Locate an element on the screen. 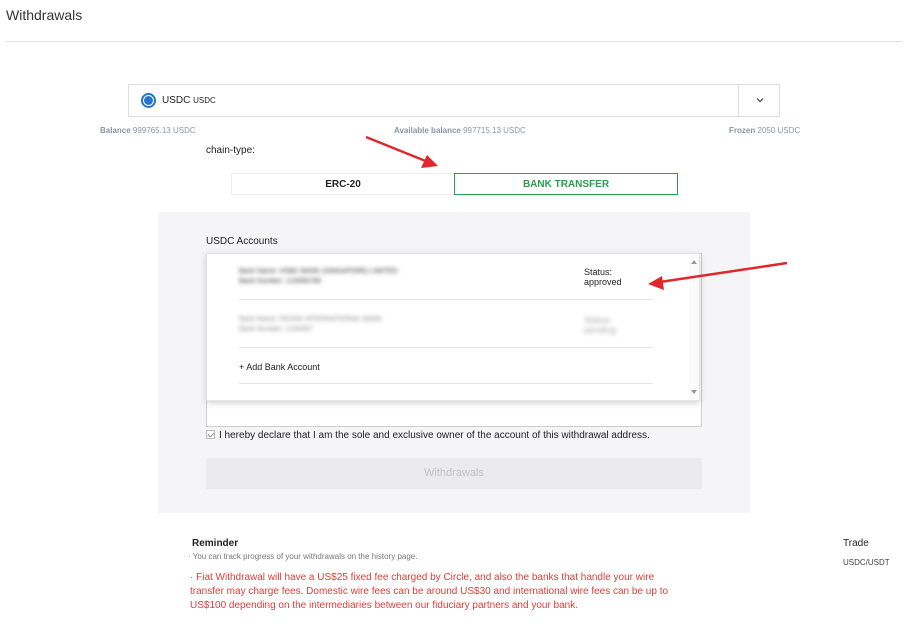 The width and height of the screenshot is (915, 633). balance-label: Balance is located at coordinates (115, 130).